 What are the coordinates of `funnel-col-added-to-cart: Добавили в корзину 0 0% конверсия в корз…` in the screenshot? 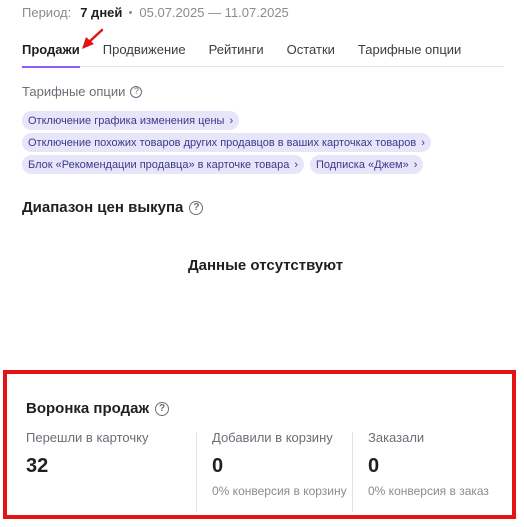 It's located at (279, 464).